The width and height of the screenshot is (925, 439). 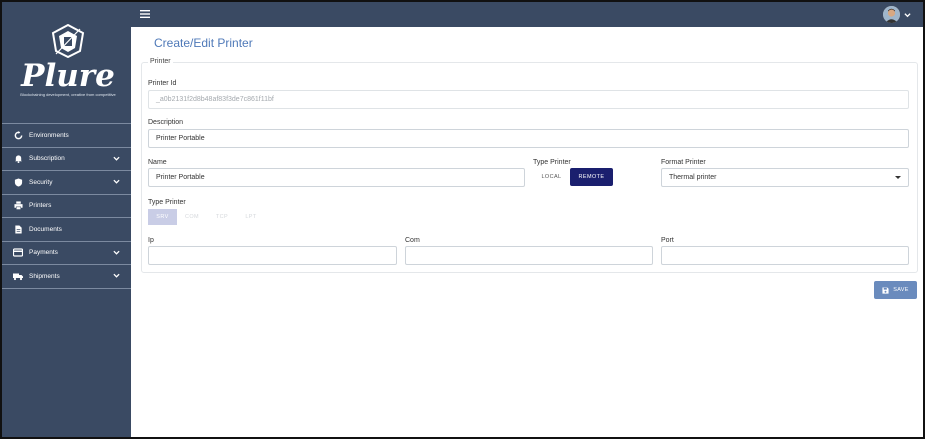 I want to click on sidebar-item-label: Documents, so click(x=45, y=229).